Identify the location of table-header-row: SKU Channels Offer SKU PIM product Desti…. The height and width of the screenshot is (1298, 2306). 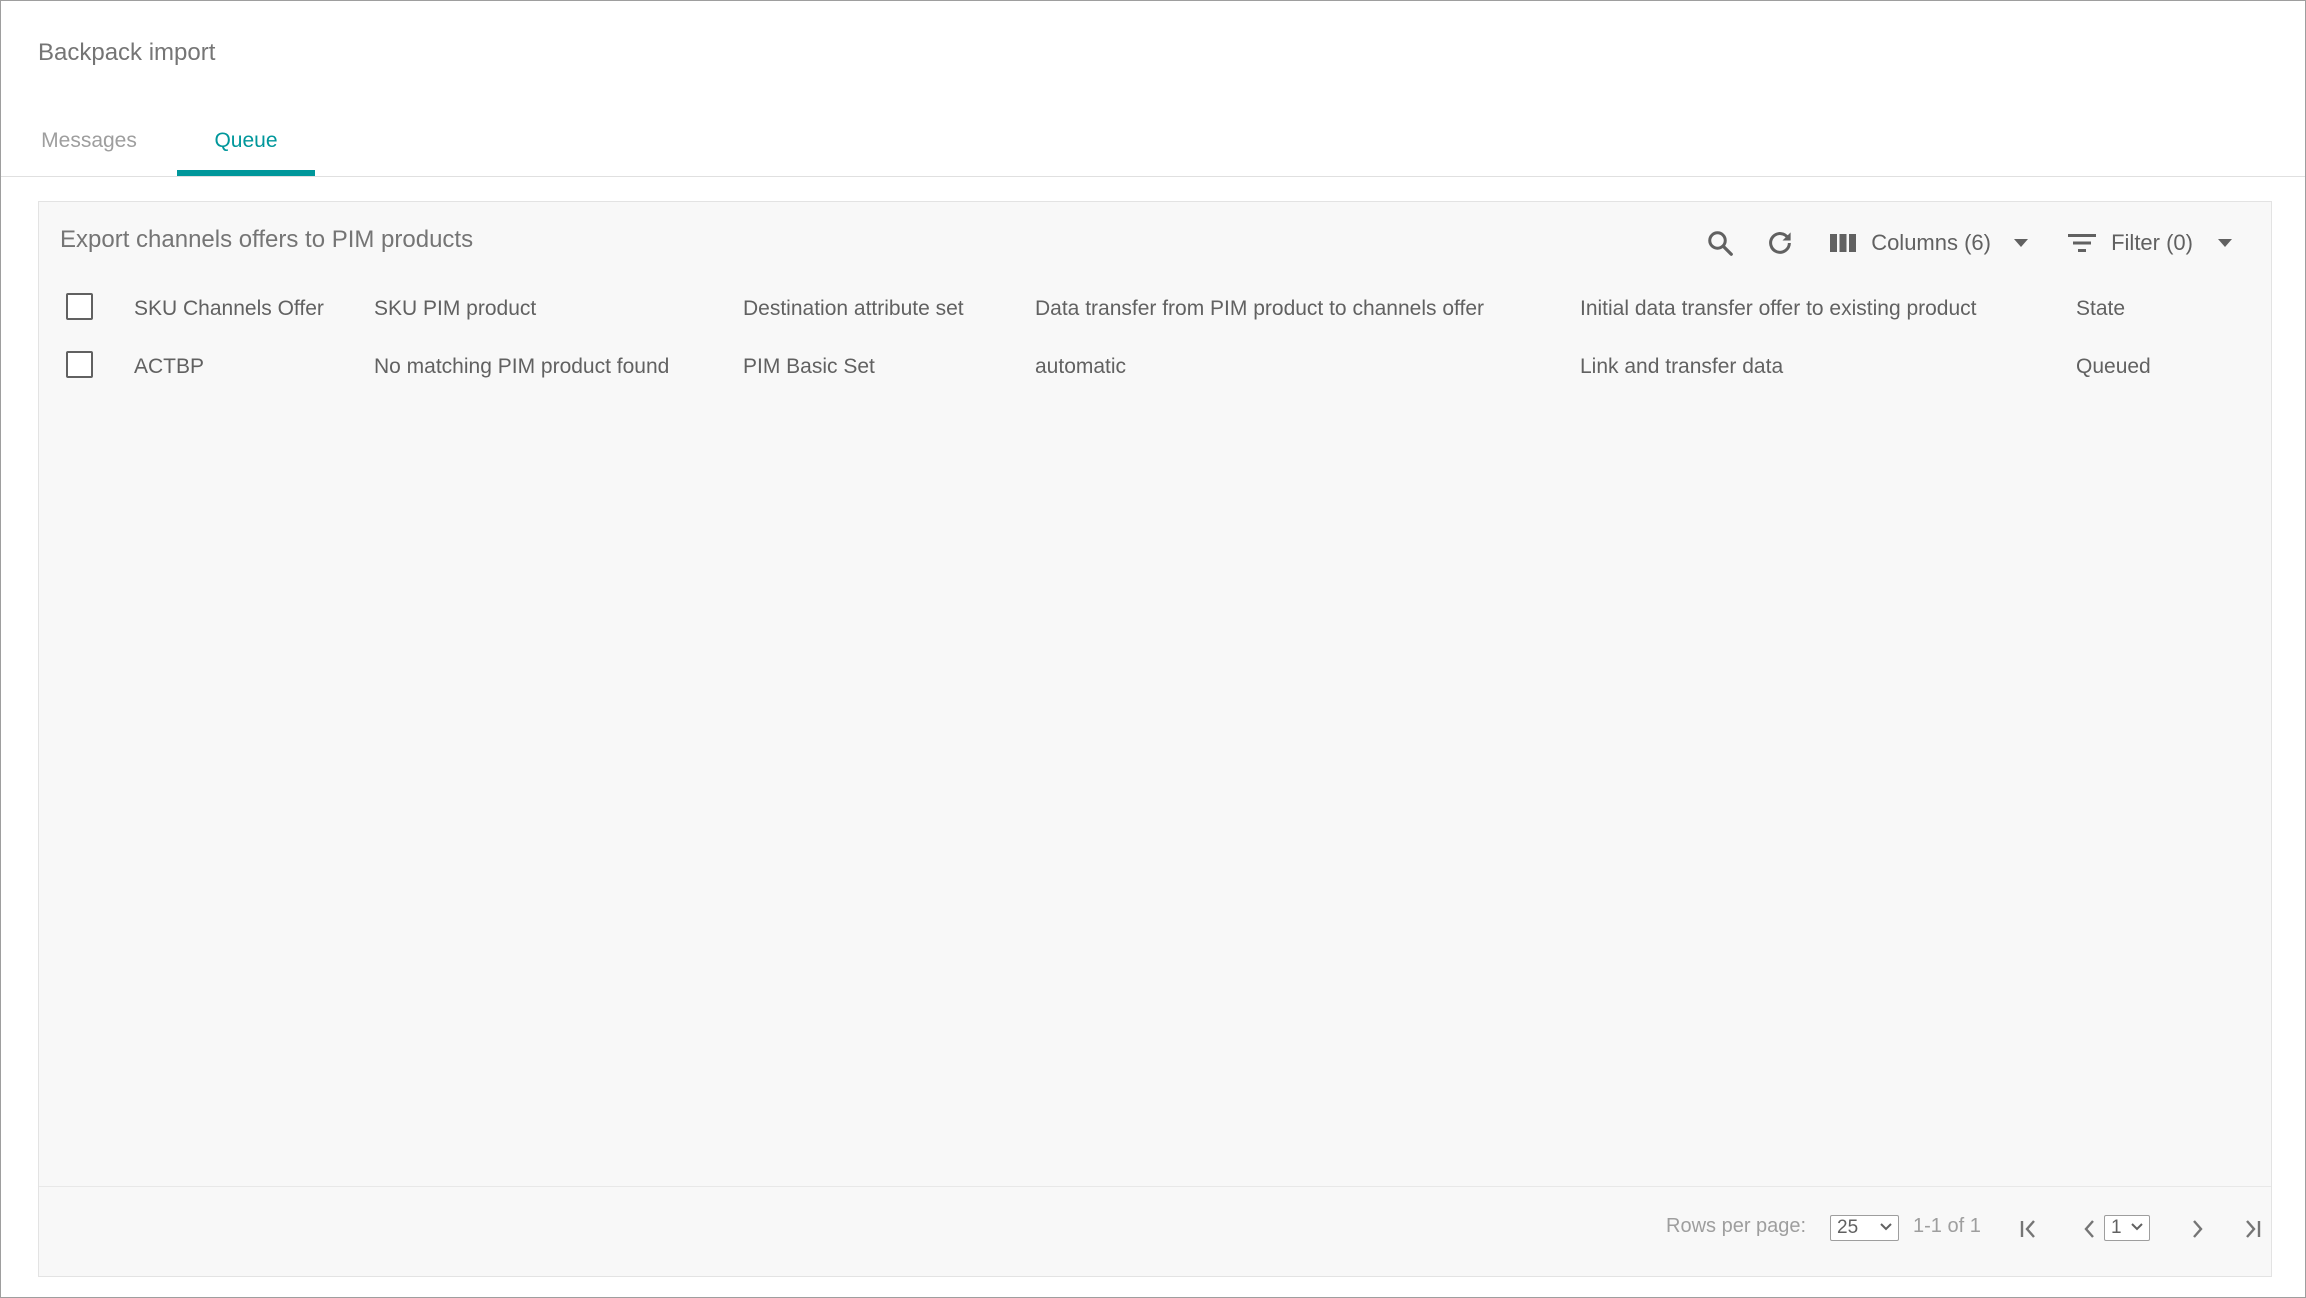
(1156, 309).